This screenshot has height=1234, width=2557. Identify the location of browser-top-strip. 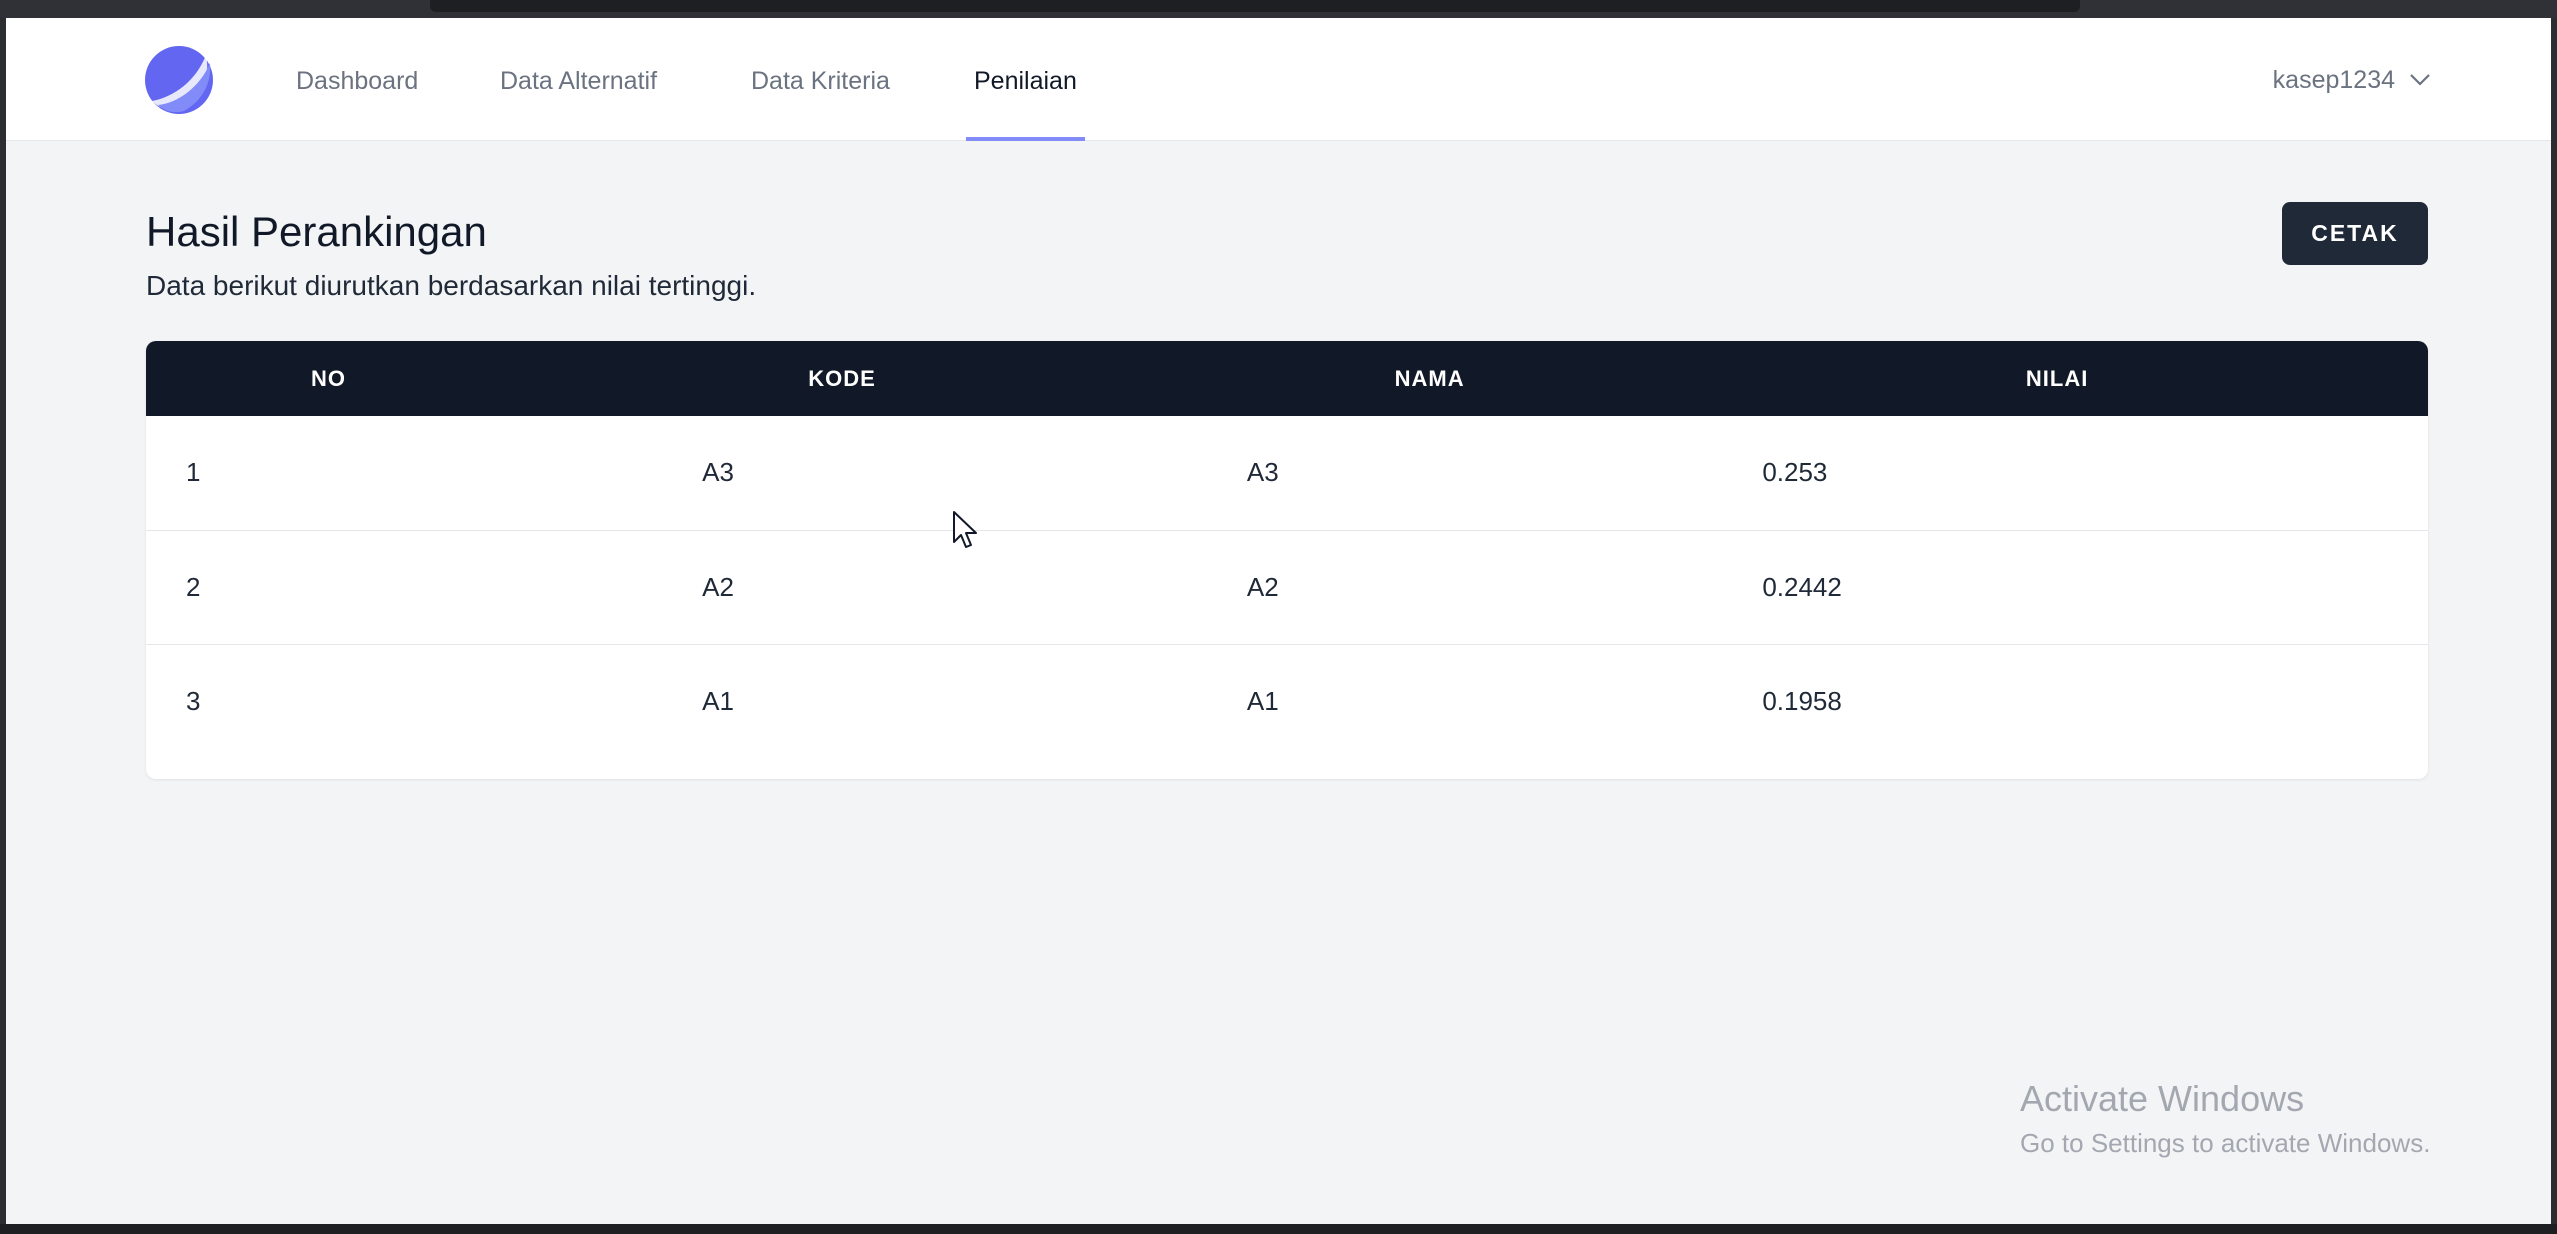
(1278, 9).